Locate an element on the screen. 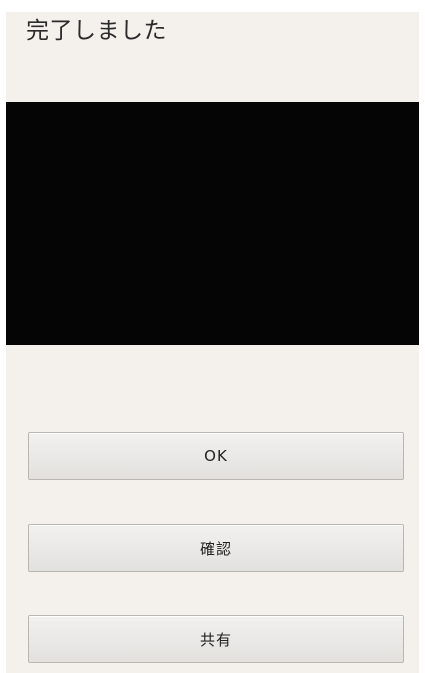 The width and height of the screenshot is (425, 673). ok-button: OK is located at coordinates (216, 456).